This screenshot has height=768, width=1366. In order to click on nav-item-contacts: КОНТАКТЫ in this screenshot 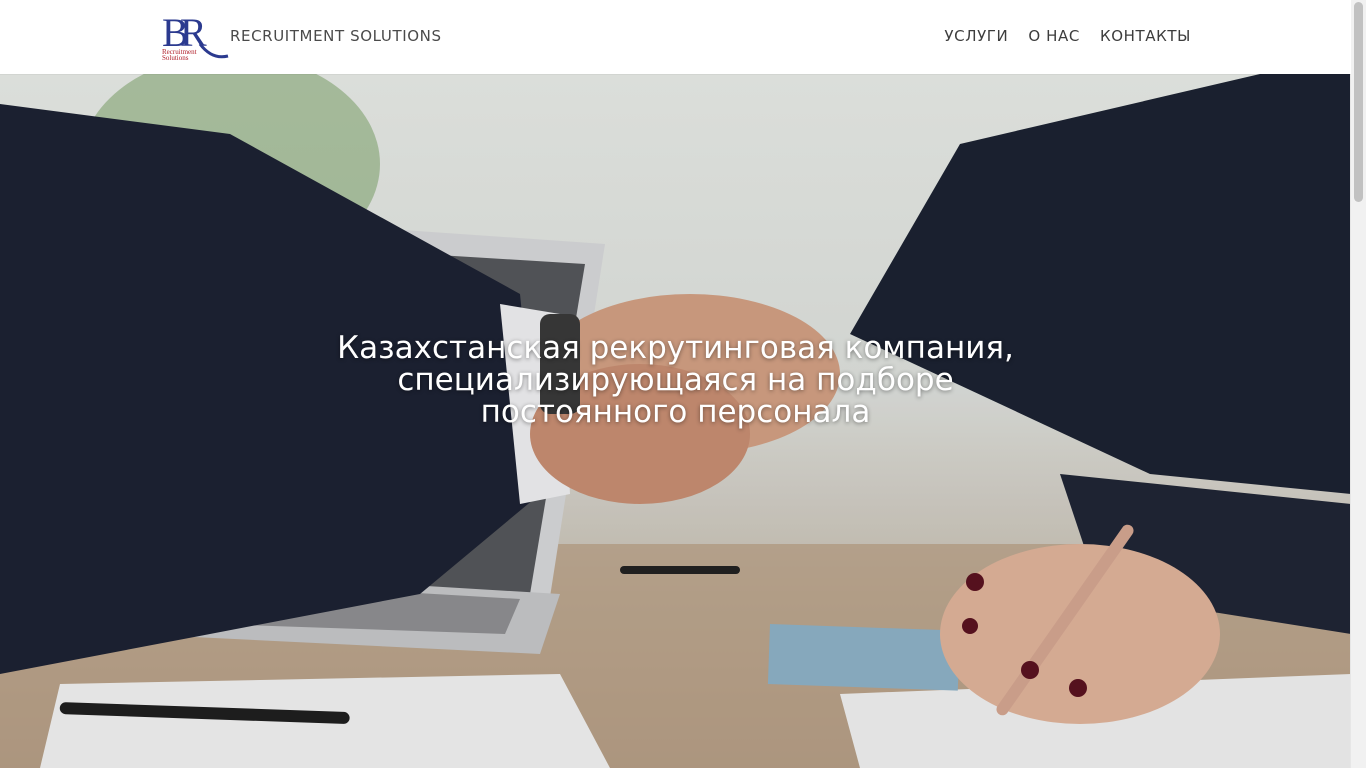, I will do `click(1145, 36)`.